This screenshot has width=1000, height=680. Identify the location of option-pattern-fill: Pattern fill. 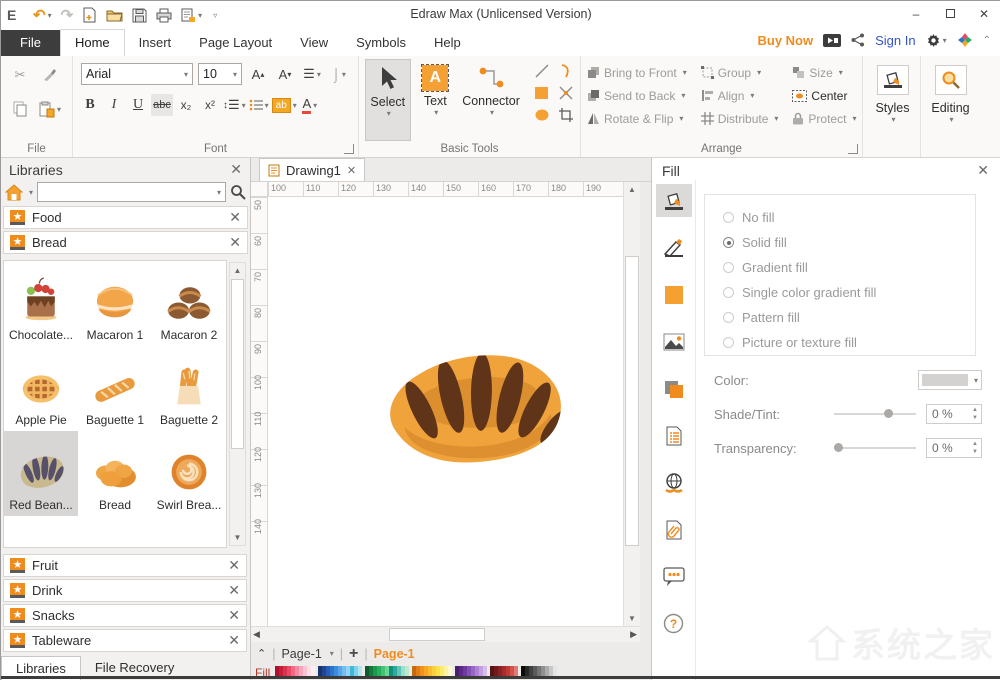
(849, 317).